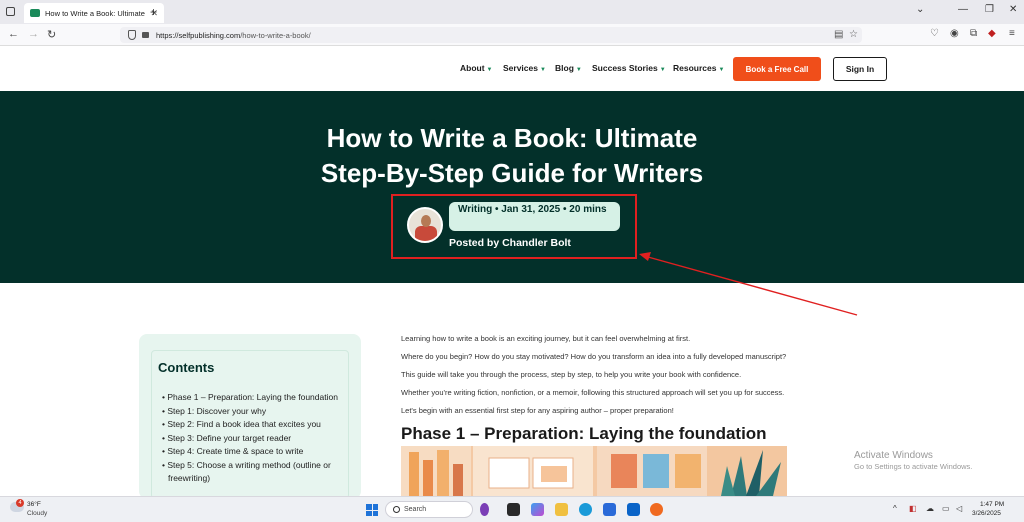 Image resolution: width=1024 pixels, height=522 pixels. What do you see at coordinates (986, 513) in the screenshot?
I see `clock-date: 3/26/2025` at bounding box center [986, 513].